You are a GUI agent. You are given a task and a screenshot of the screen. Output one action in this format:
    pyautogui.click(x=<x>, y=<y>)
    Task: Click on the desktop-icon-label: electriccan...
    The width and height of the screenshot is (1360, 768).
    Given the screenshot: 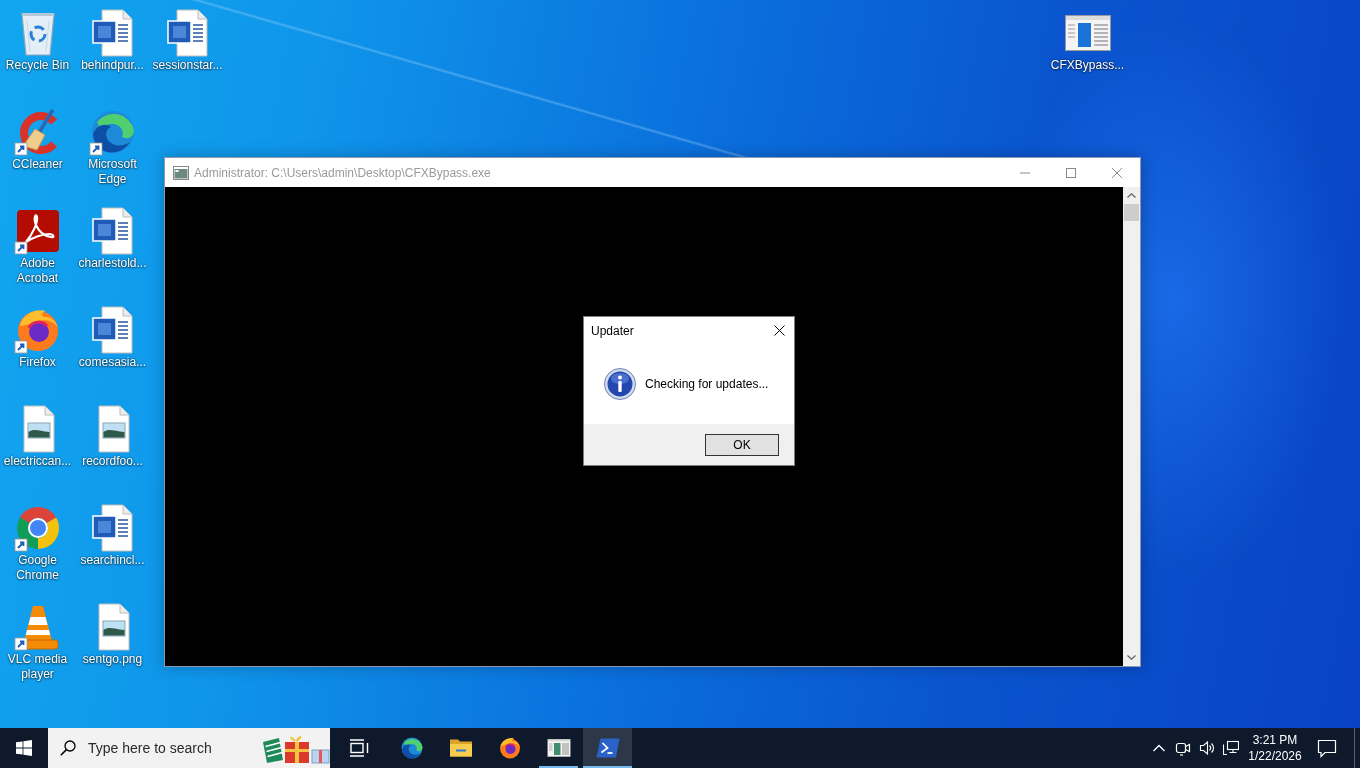 What is the action you would take?
    pyautogui.click(x=37, y=461)
    